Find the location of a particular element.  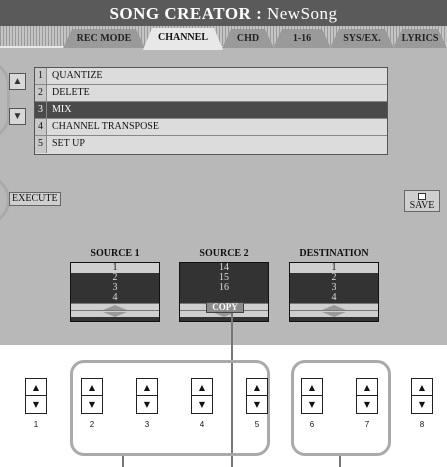

button-8: ▲ ▼ is located at coordinates (422, 396).